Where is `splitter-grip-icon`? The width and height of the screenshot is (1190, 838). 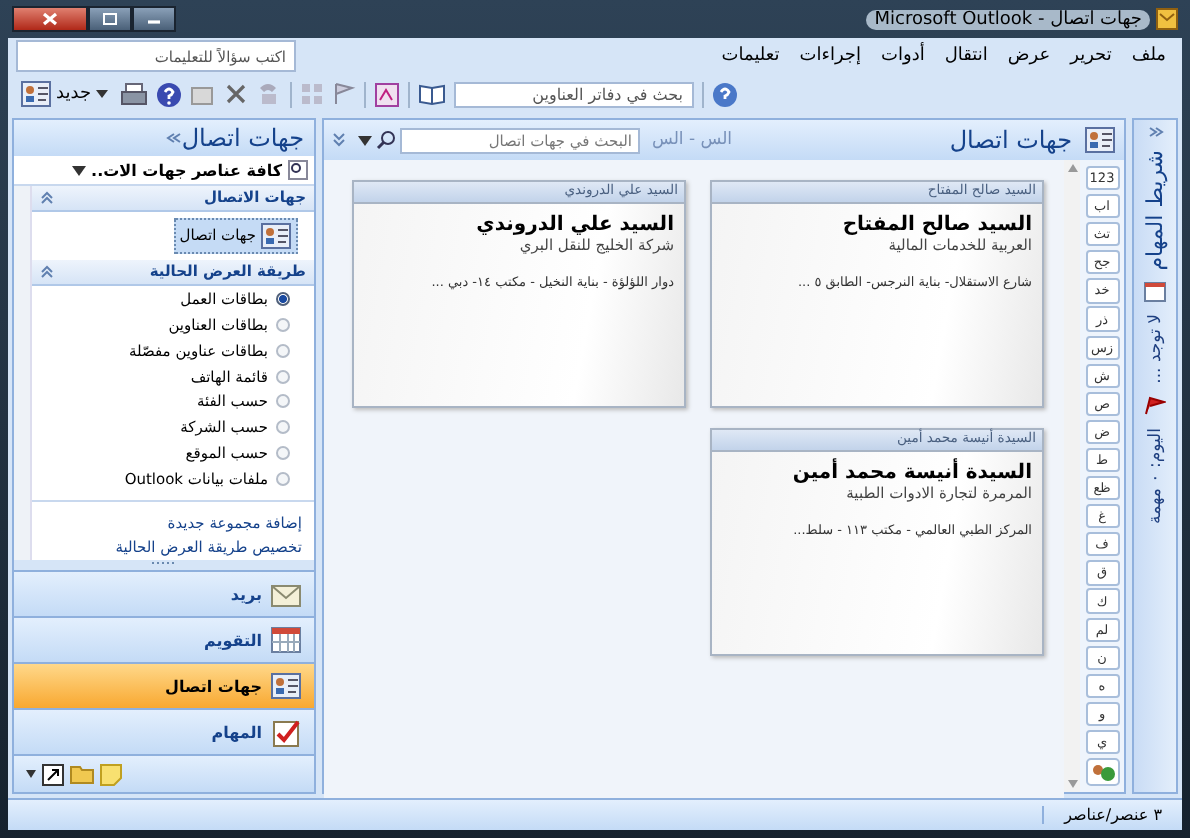
splitter-grip-icon is located at coordinates (164, 563).